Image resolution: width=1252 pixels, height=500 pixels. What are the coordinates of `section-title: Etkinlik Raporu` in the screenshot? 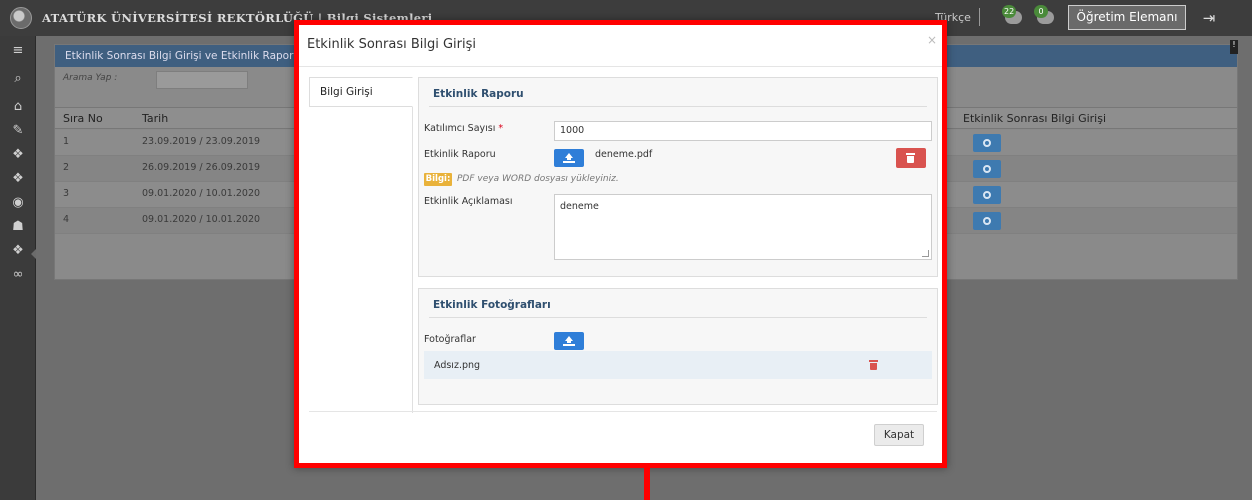 It's located at (478, 94).